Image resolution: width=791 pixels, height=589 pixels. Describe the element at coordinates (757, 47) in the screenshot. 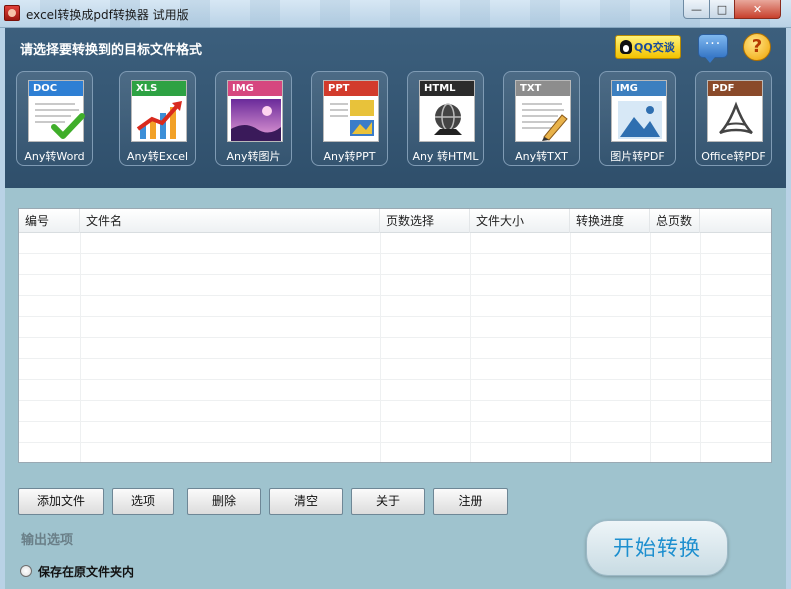

I see `help-icon: ?` at that location.